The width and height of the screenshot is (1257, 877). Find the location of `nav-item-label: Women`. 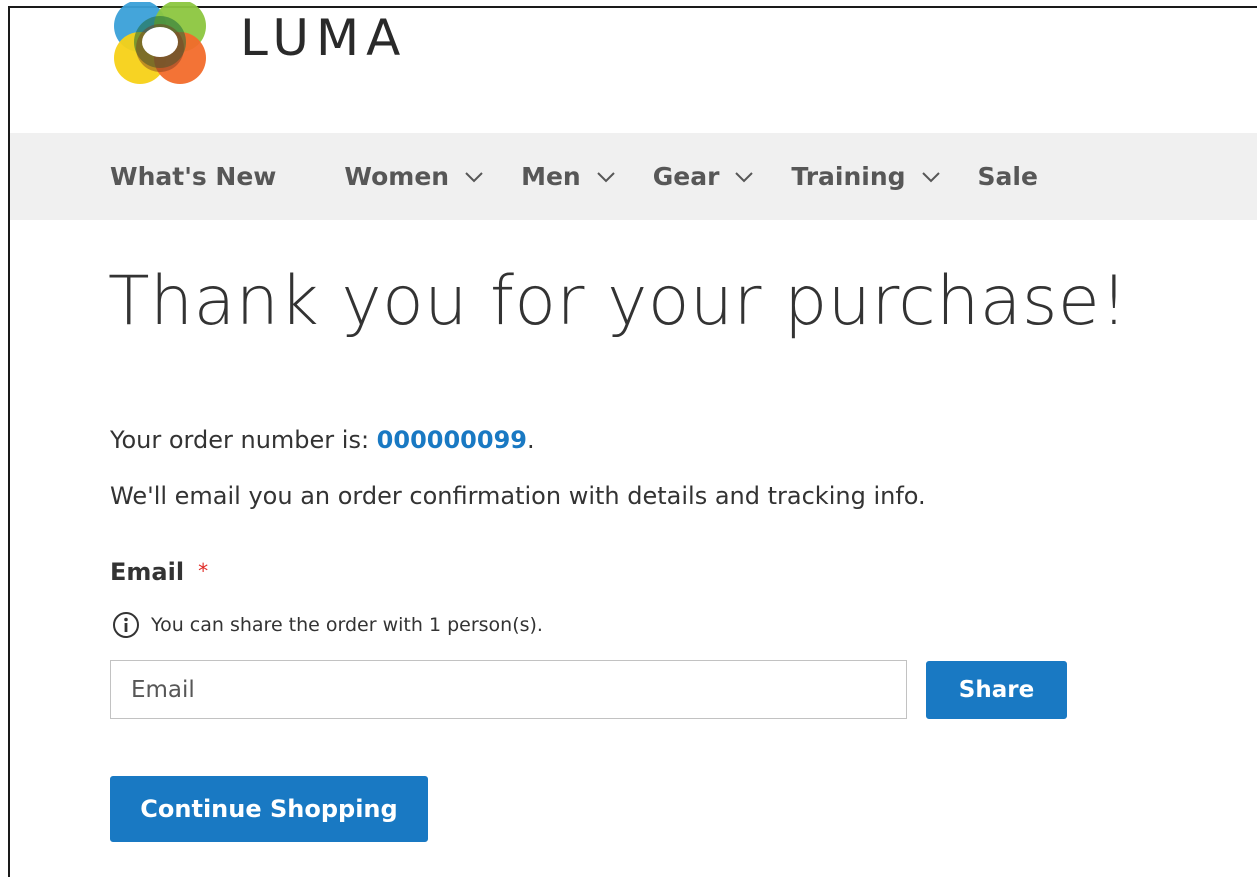

nav-item-label: Women is located at coordinates (397, 176).